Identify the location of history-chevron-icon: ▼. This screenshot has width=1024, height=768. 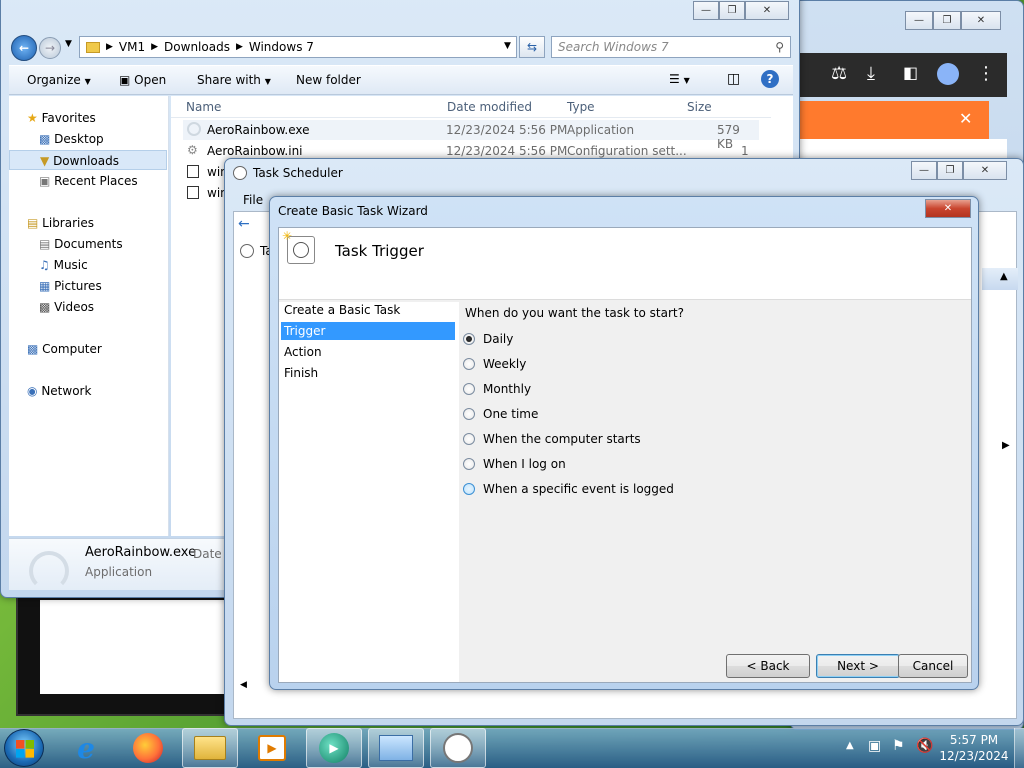
(68, 44).